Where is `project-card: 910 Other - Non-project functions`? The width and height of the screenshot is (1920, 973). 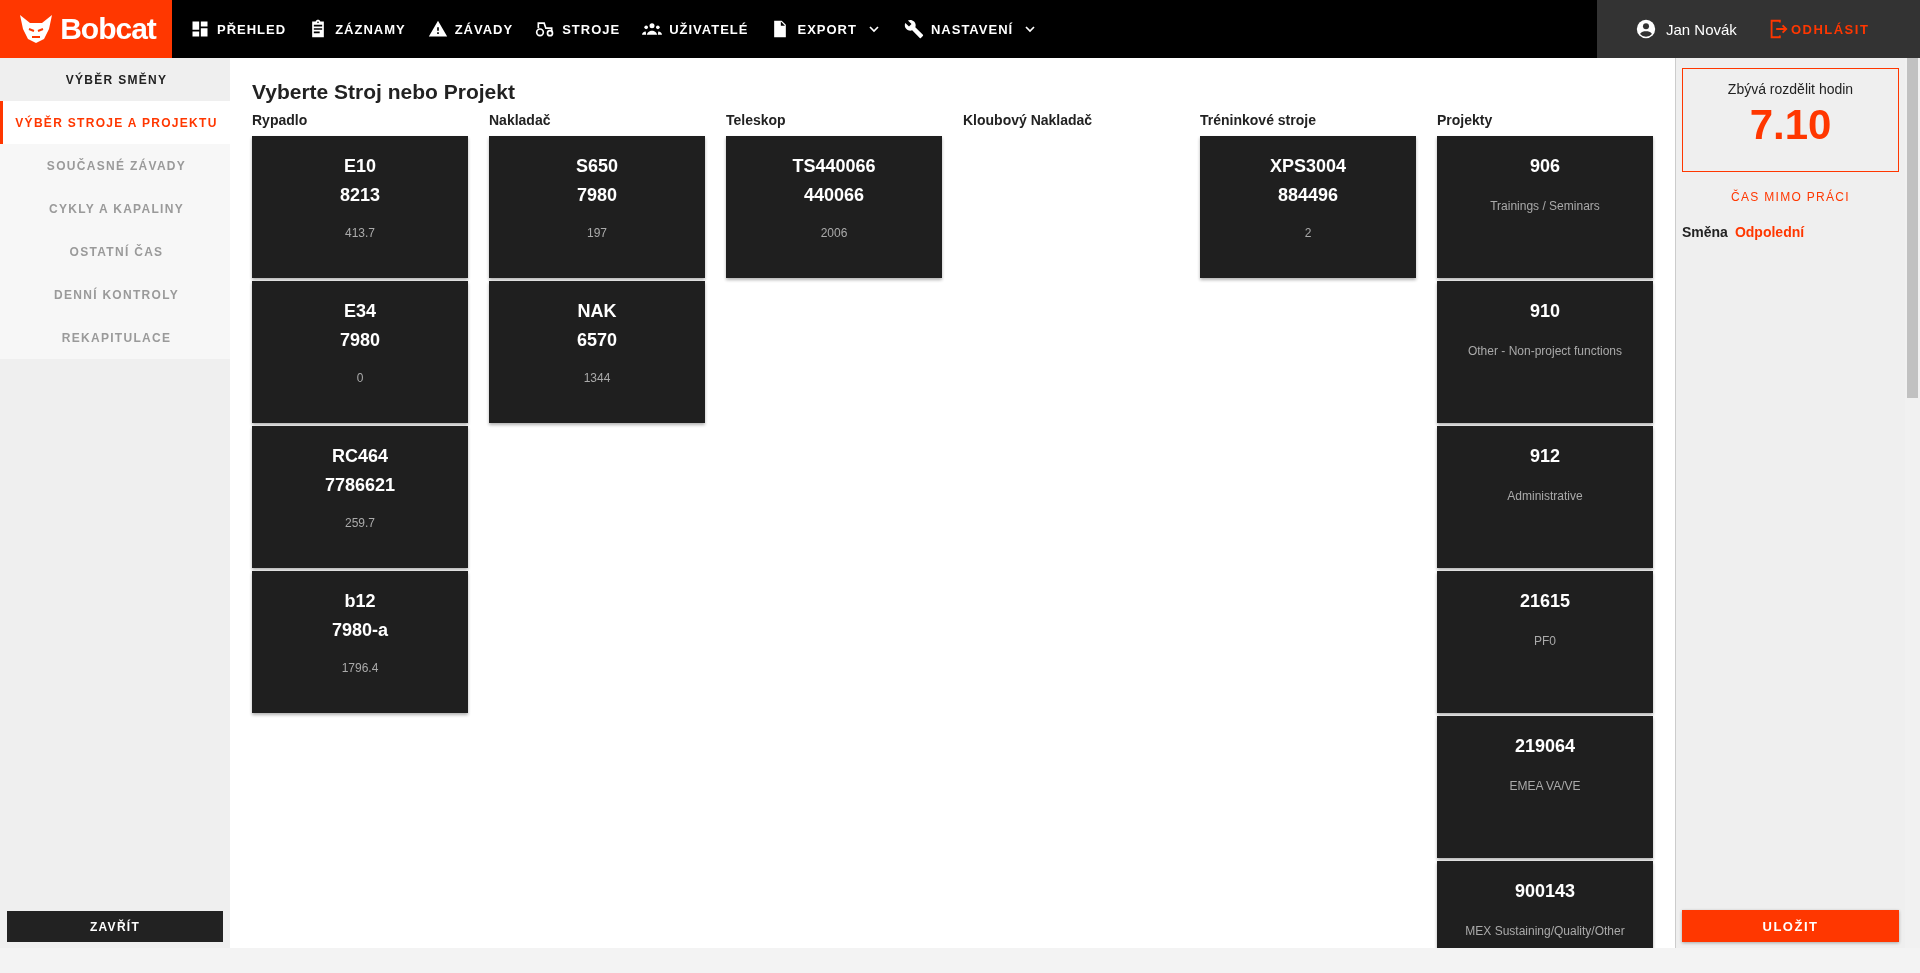 project-card: 910 Other - Non-project functions is located at coordinates (1545, 352).